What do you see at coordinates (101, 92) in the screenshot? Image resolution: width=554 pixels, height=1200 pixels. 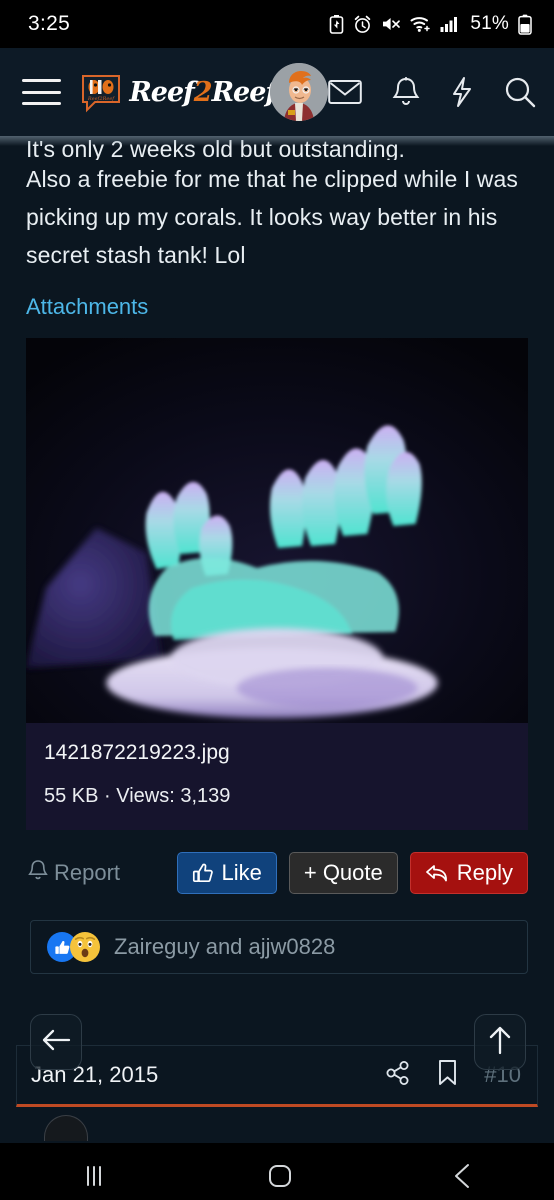 I see `clownfish-speech-bubble-icon: Reef2Reef` at bounding box center [101, 92].